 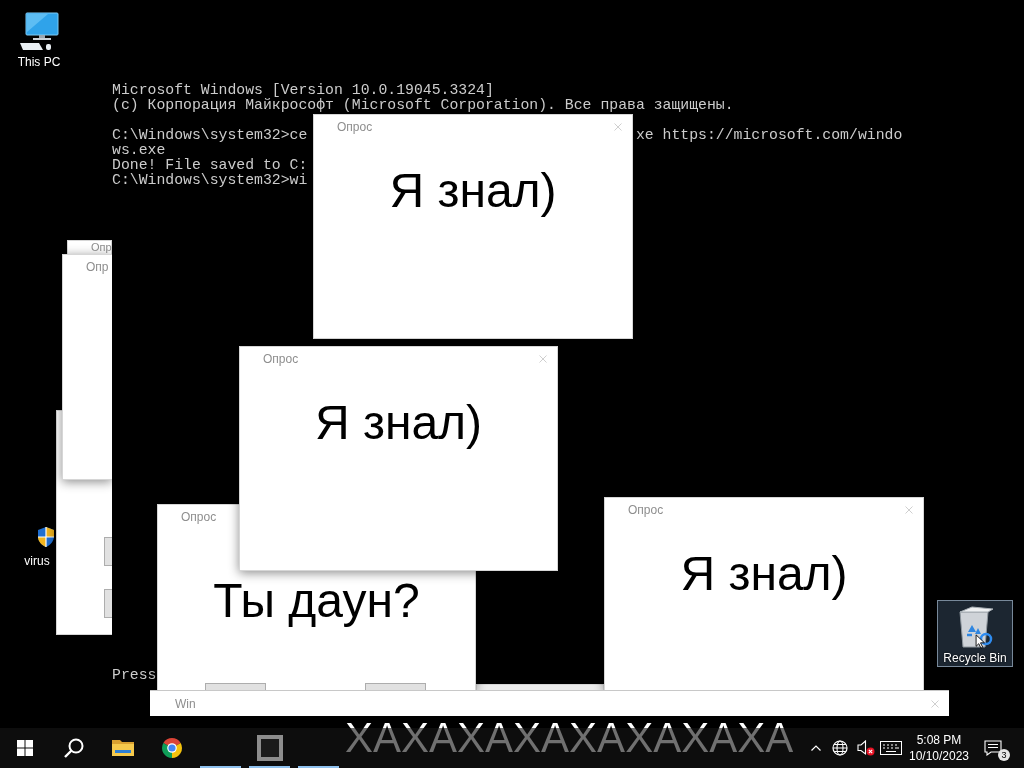 I want to click on console-text: Done! File saved to C:, so click(x=210, y=165).